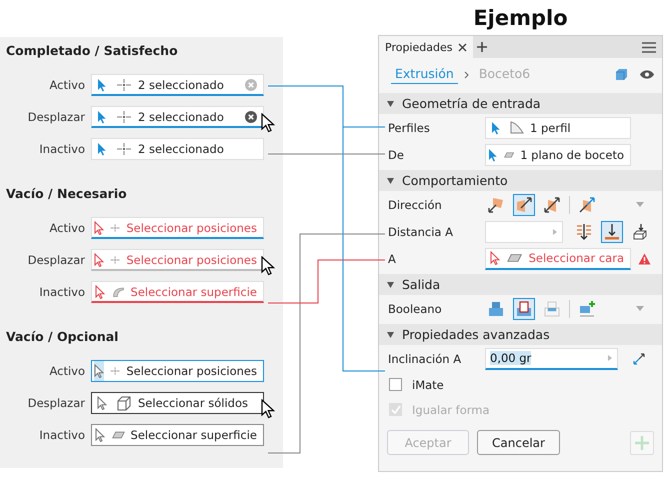 The height and width of the screenshot is (482, 671). I want to click on example-title: Ejemplo, so click(520, 18).